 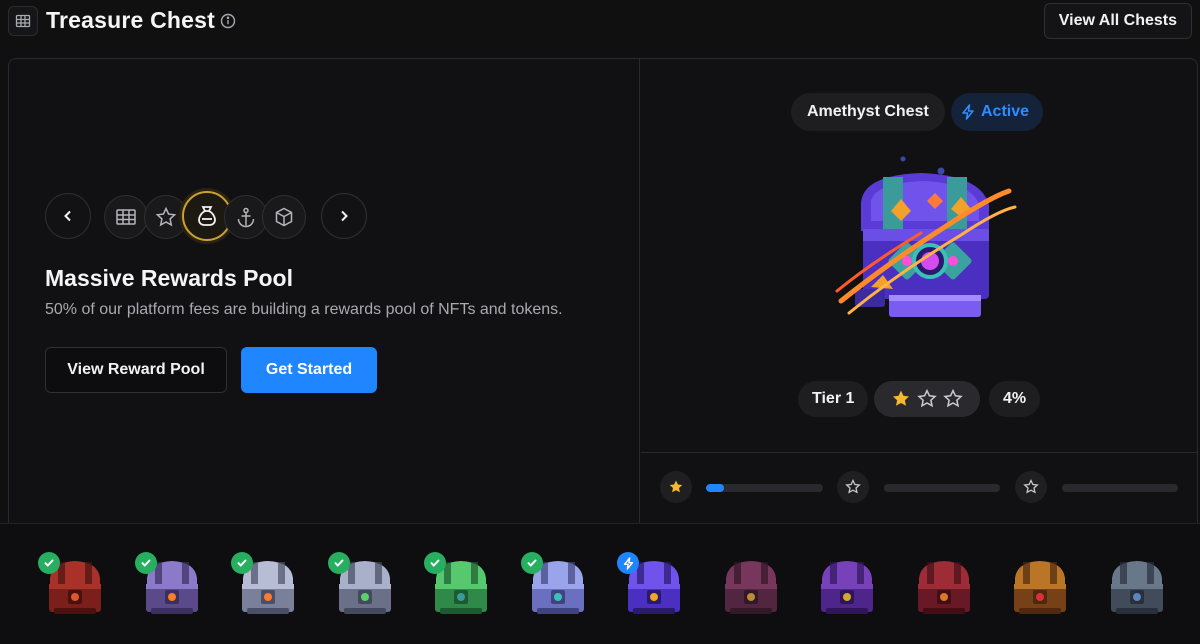 I want to click on lightning-icon, so click(x=968, y=112).